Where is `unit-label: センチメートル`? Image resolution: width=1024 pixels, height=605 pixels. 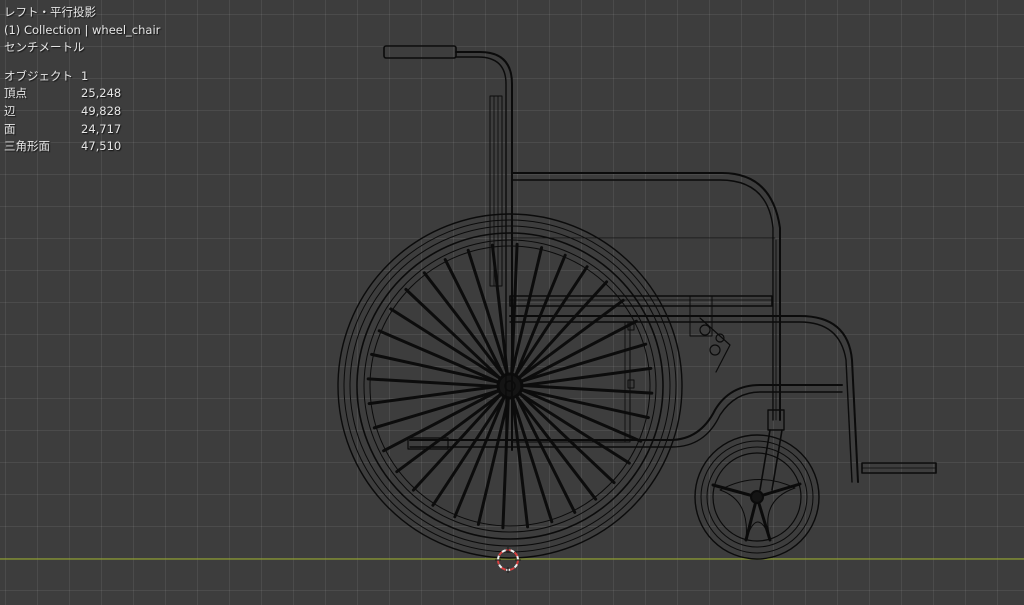
unit-label: センチメートル is located at coordinates (44, 47).